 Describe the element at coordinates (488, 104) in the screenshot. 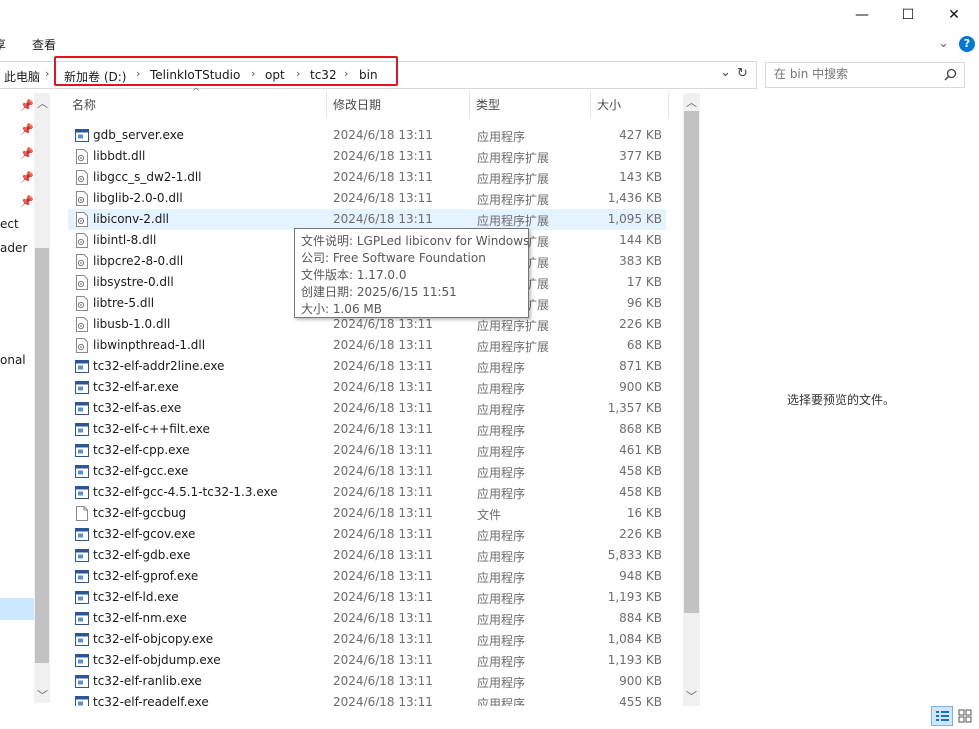

I see `column-header-type: 类型` at that location.